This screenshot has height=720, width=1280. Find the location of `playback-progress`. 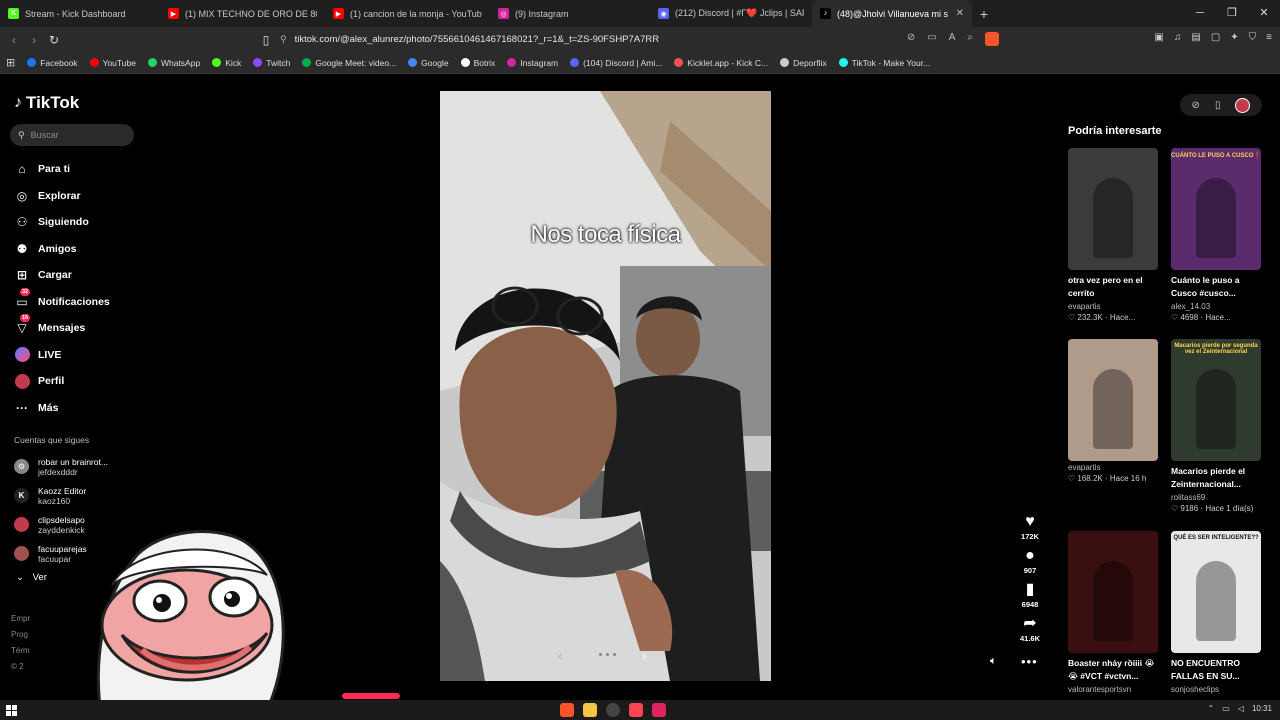

playback-progress is located at coordinates (371, 696).